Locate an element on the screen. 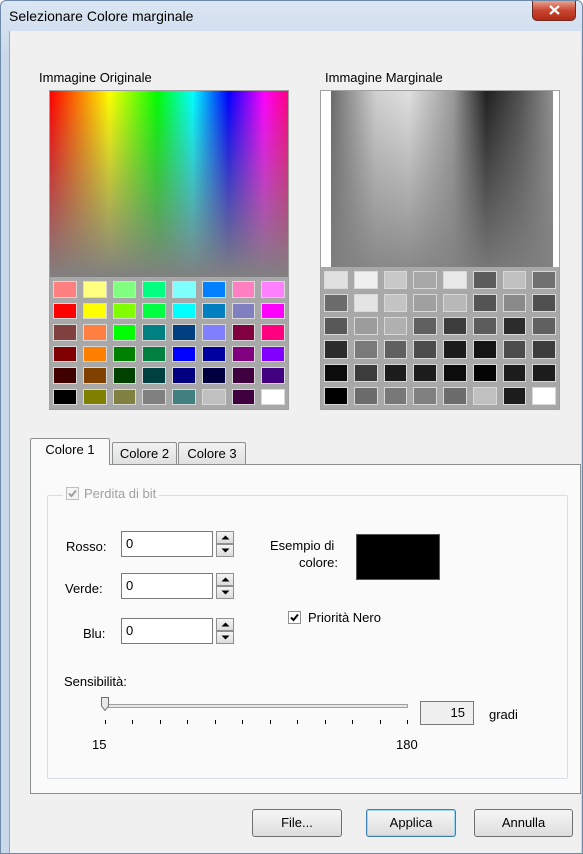 The height and width of the screenshot is (854, 583). sensitivity-slider-thumb is located at coordinates (105, 704).